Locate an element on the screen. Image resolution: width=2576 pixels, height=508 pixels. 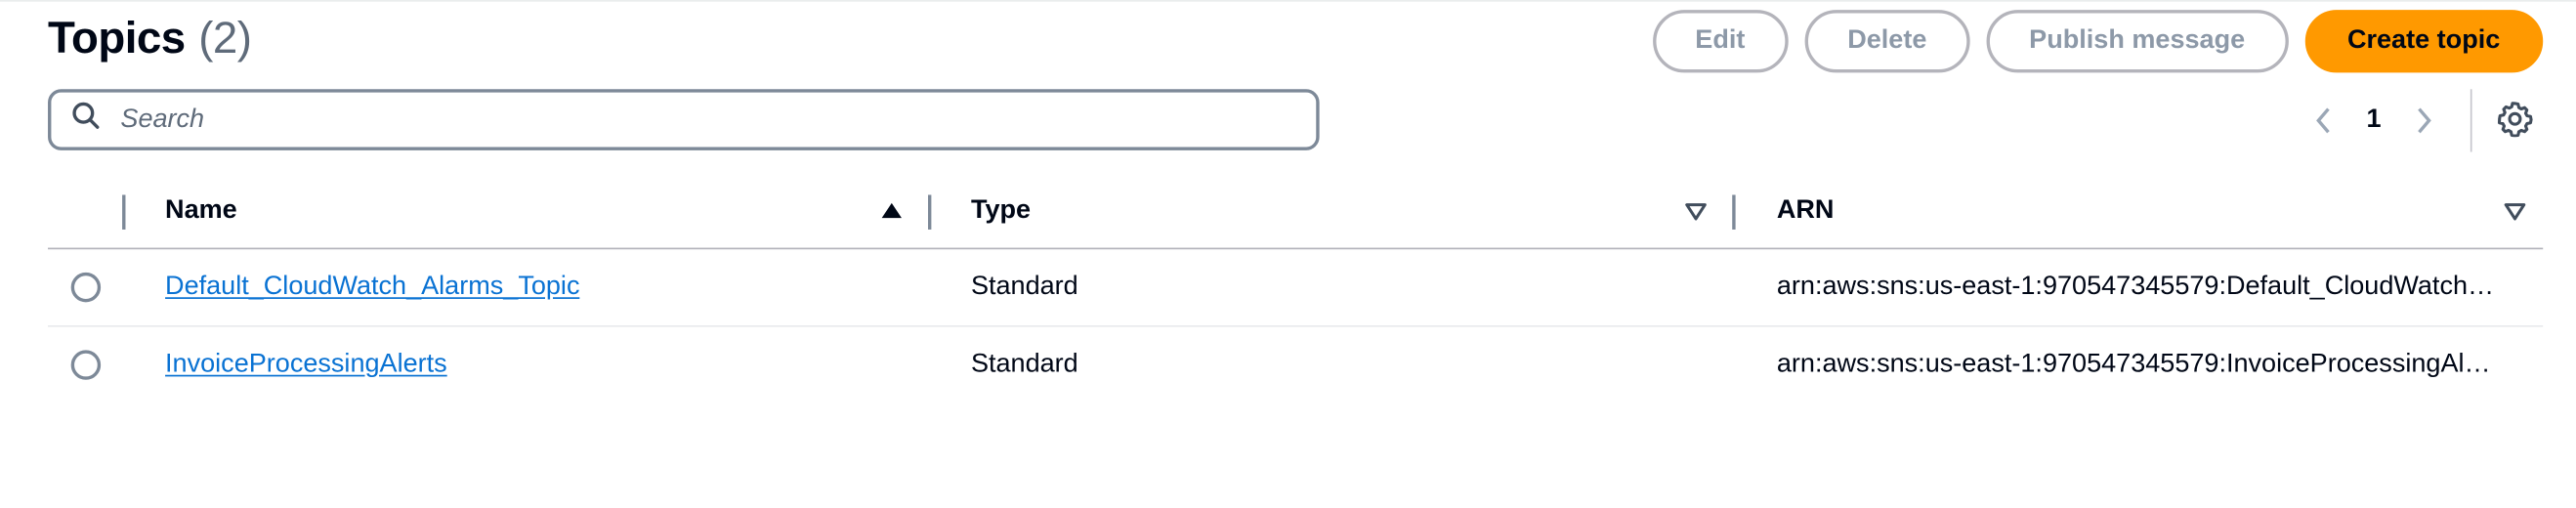
topic-name-link: InvoiceProcessingAlerts is located at coordinates (306, 364).